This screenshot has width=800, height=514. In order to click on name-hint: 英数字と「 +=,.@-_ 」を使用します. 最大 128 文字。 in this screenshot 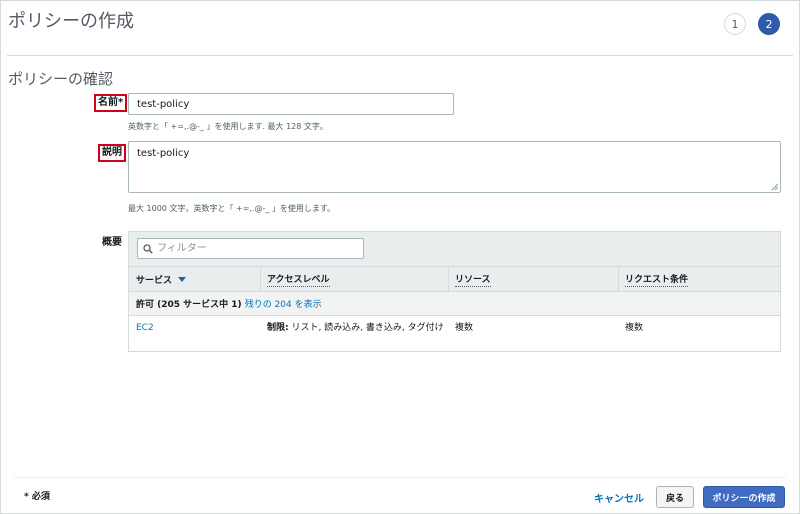, I will do `click(228, 126)`.